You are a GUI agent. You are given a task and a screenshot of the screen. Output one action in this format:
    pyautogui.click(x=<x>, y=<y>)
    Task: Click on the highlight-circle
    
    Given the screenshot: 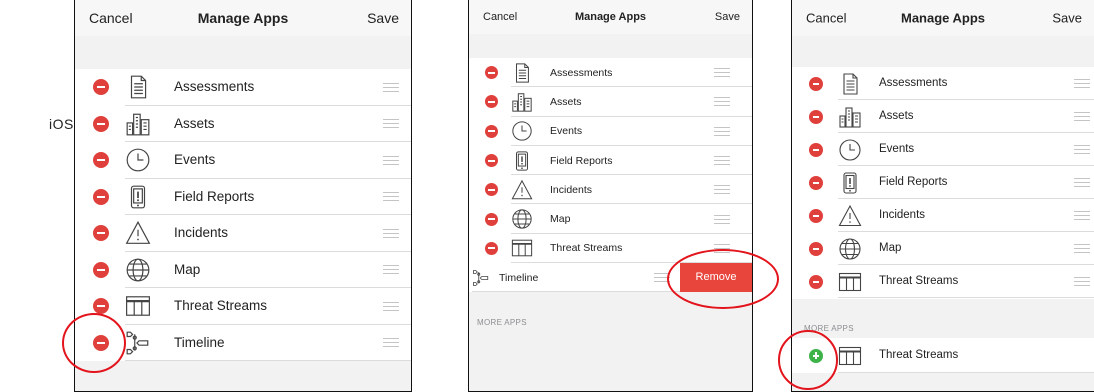 What is the action you would take?
    pyautogui.click(x=808, y=360)
    